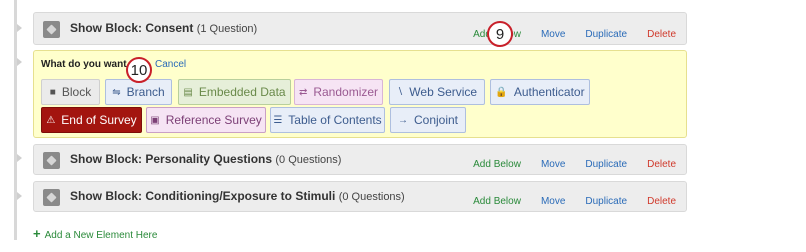  Describe the element at coordinates (139, 70) in the screenshot. I see `callout-badge-10: 10` at that location.